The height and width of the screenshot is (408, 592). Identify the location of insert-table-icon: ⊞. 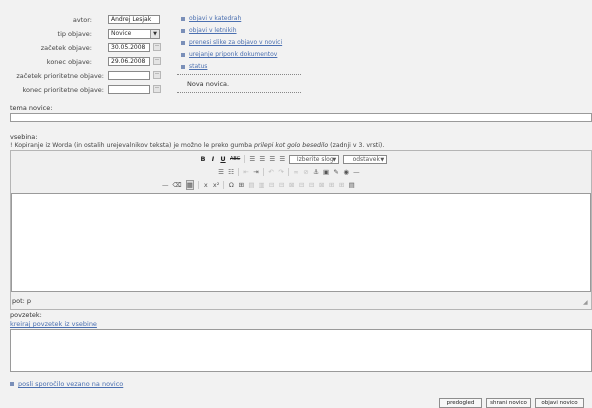
(241, 185).